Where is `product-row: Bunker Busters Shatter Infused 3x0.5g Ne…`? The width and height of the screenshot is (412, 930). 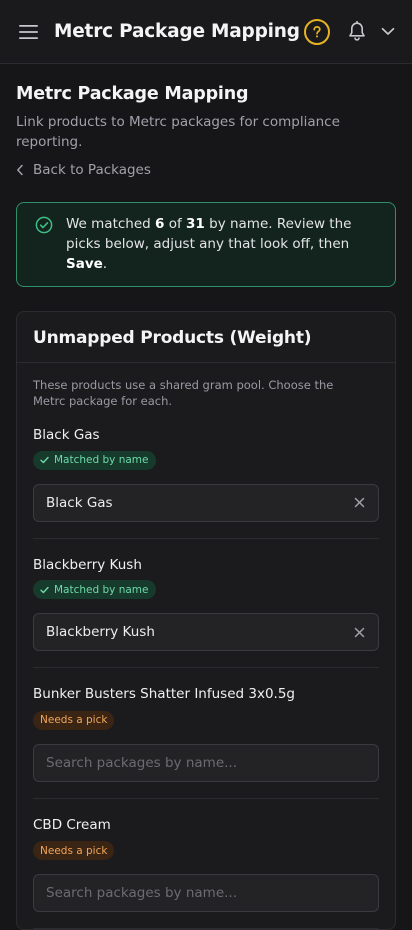 product-row: Bunker Busters Shatter Infused 3x0.5g Ne… is located at coordinates (206, 733).